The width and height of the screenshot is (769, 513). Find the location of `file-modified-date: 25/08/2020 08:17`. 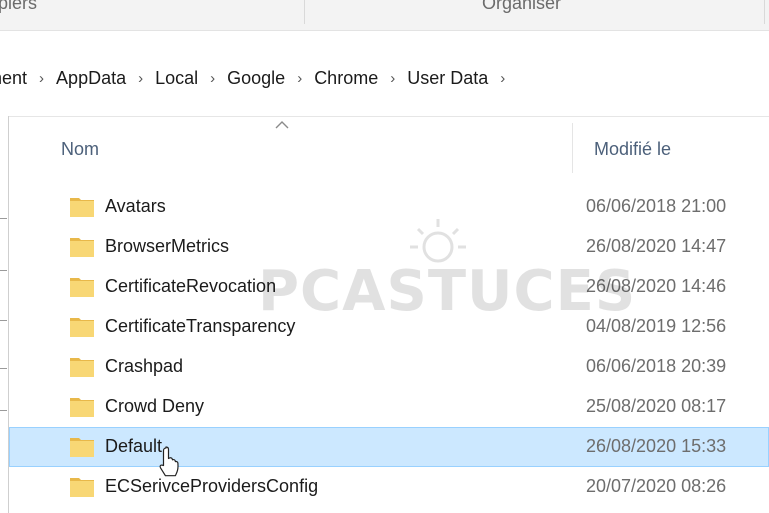

file-modified-date: 25/08/2020 08:17 is located at coordinates (656, 406).